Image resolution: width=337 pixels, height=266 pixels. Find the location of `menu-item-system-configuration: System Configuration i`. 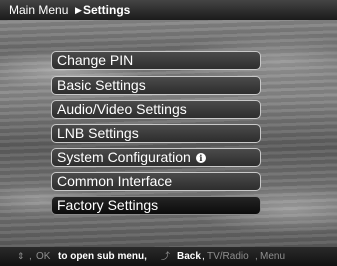

menu-item-system-configuration: System Configuration i is located at coordinates (156, 157).